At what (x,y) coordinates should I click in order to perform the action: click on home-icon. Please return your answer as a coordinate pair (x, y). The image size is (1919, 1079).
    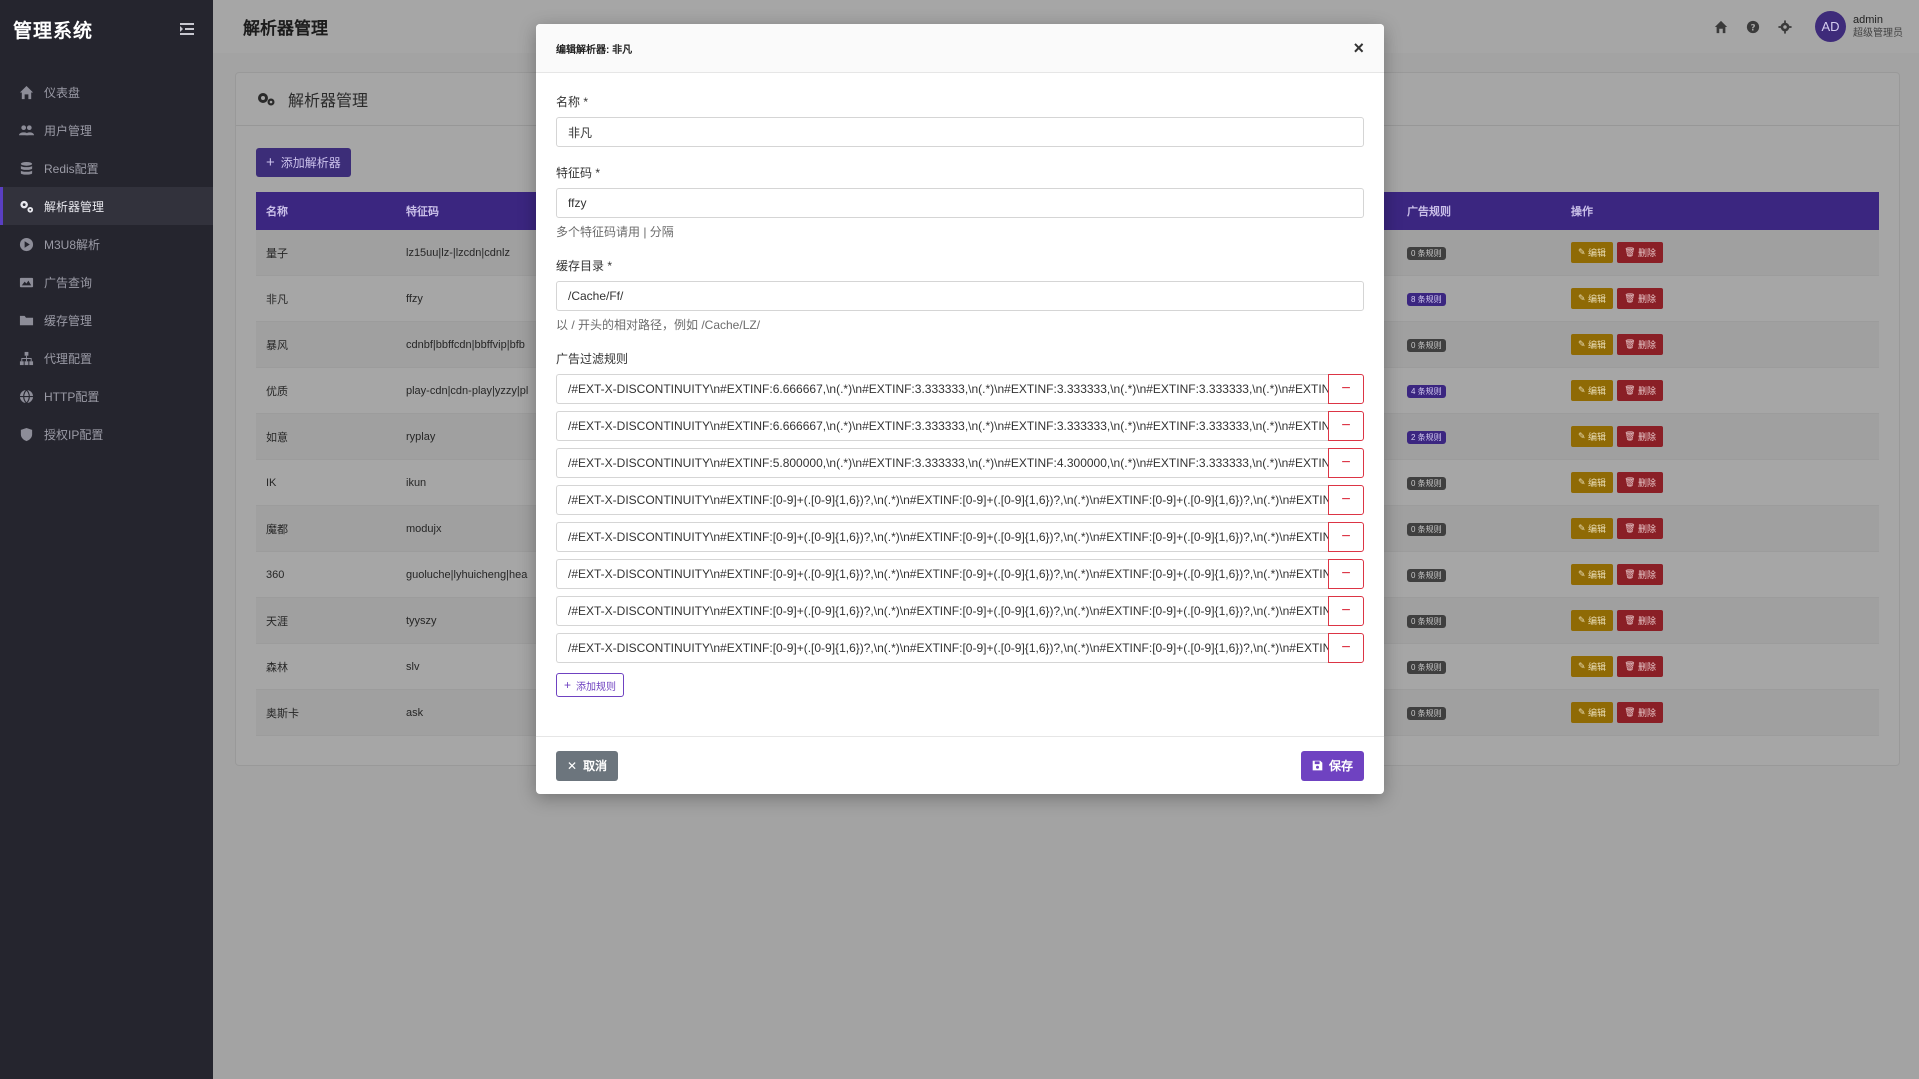
    Looking at the image, I should click on (1721, 27).